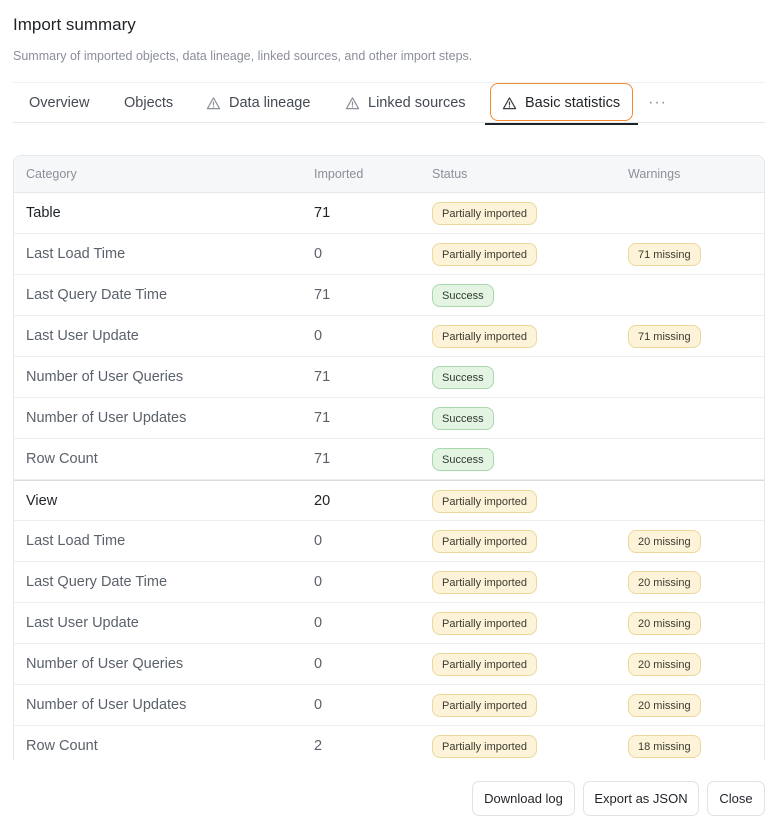  I want to click on tab-linked-sources: Linked sources, so click(405, 103).